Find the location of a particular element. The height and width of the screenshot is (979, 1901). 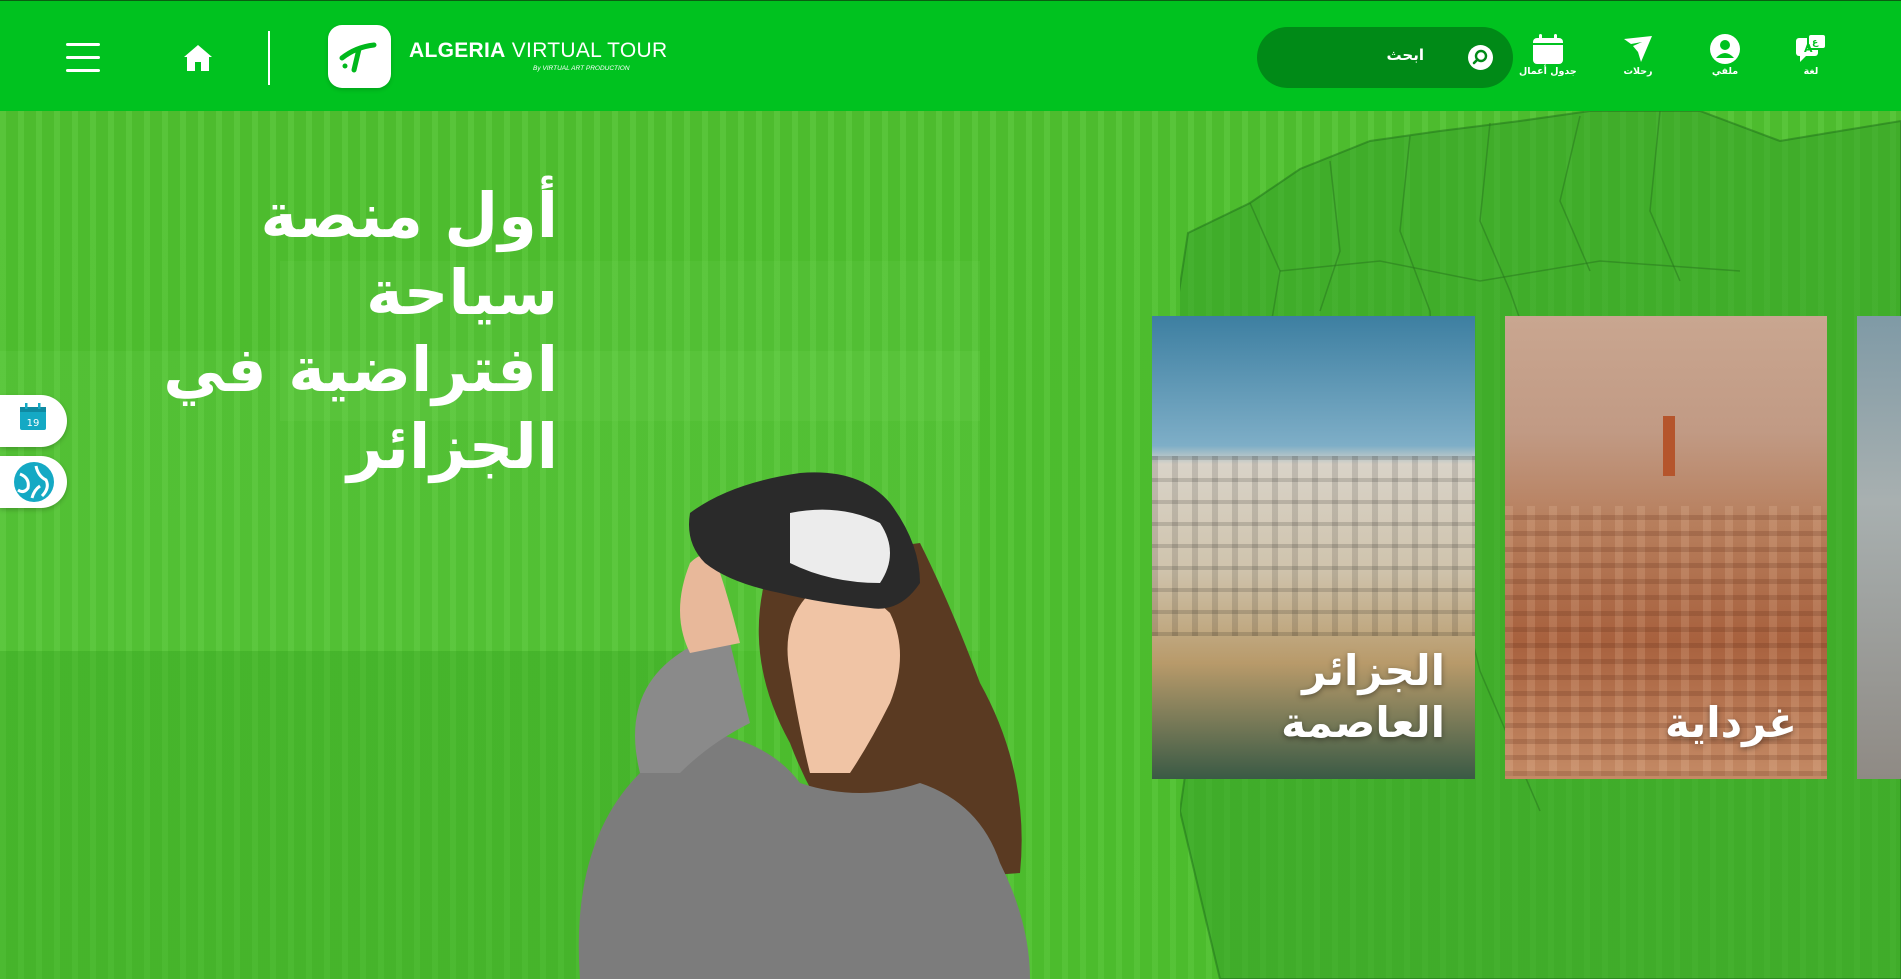

hero-title-line-4: الجزائر is located at coordinates (452, 446).